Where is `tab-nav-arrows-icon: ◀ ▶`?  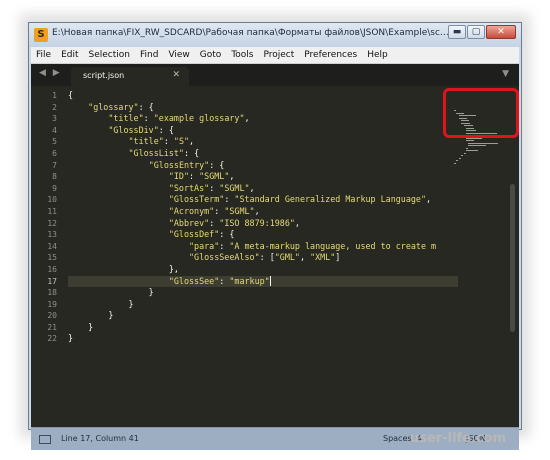 tab-nav-arrows-icon: ◀ ▶ is located at coordinates (50, 73).